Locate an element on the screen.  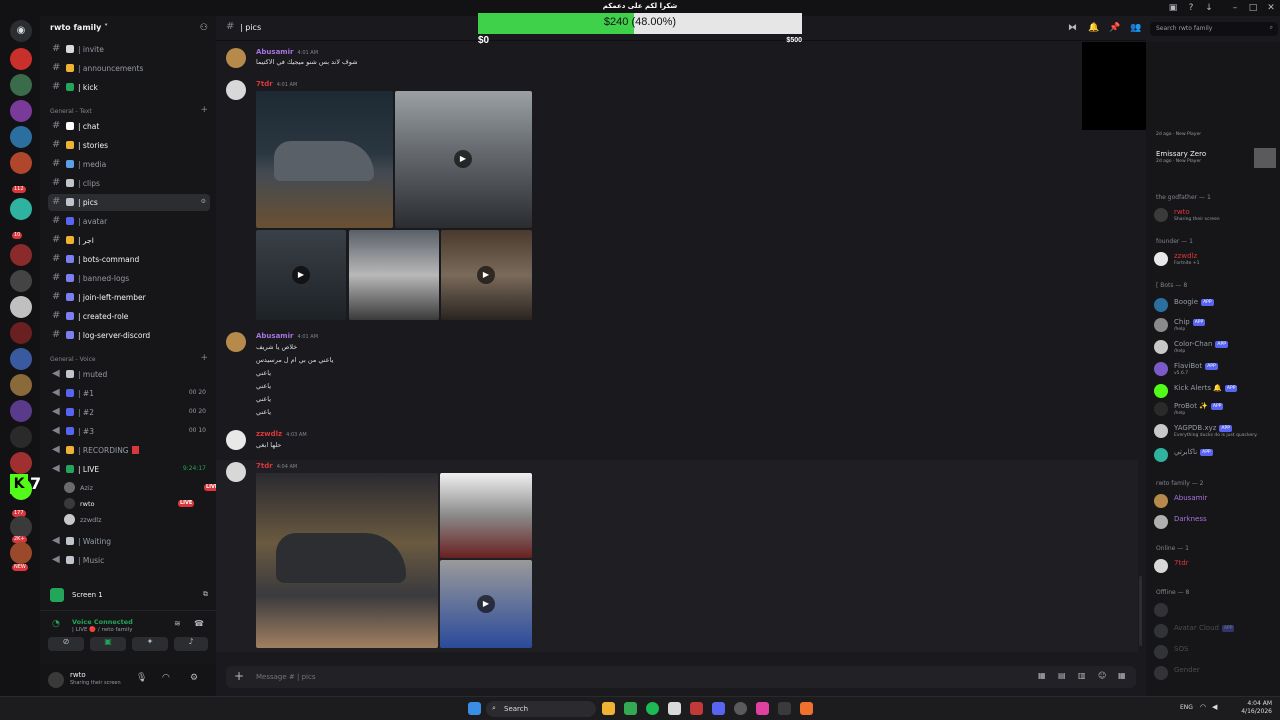
voice-user: zzwdlz is located at coordinates (137, 520).